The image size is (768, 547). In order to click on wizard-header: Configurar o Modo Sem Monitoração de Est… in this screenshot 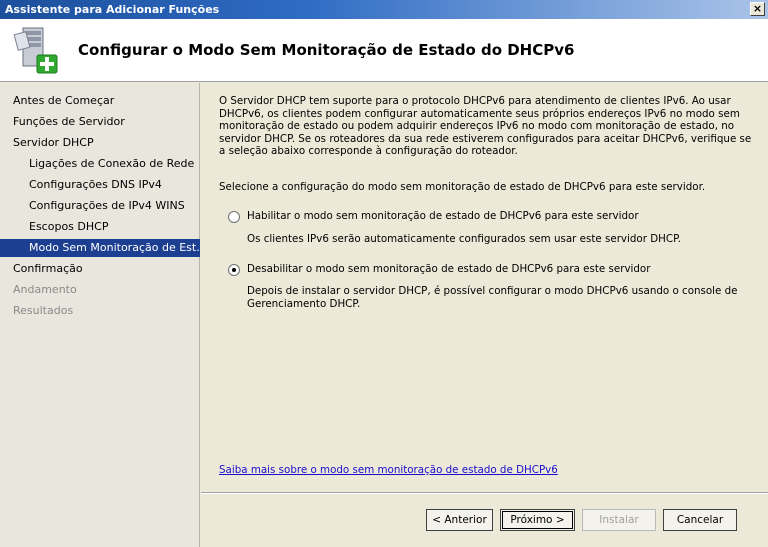, I will do `click(384, 50)`.